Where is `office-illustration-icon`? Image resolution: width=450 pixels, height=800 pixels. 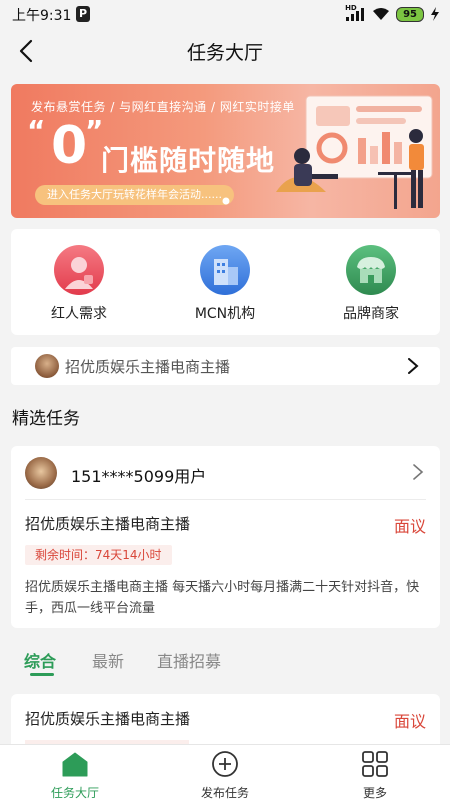
office-illustration-icon is located at coordinates (354, 152).